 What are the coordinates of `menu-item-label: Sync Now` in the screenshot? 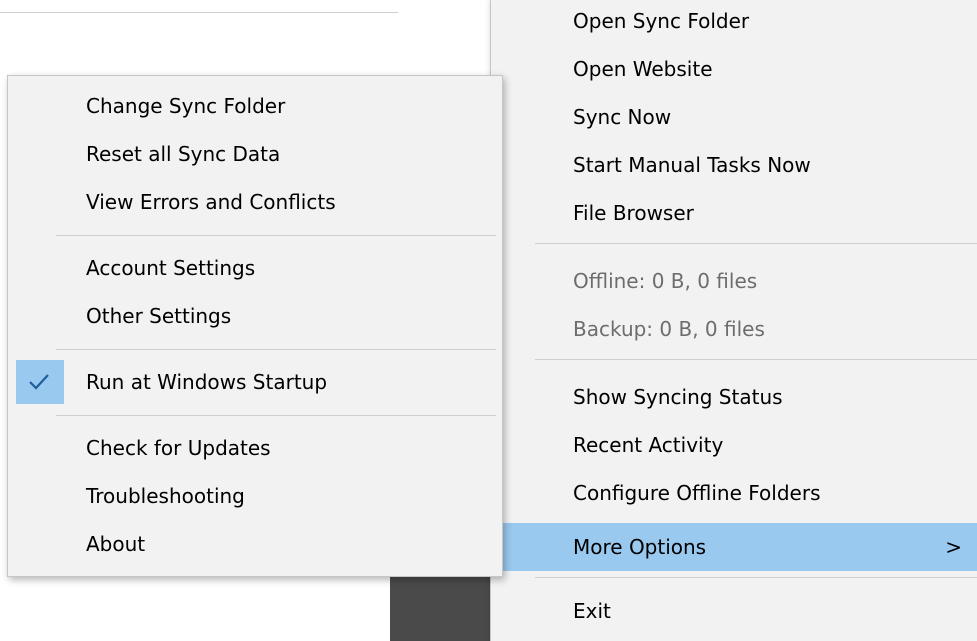 It's located at (622, 117).